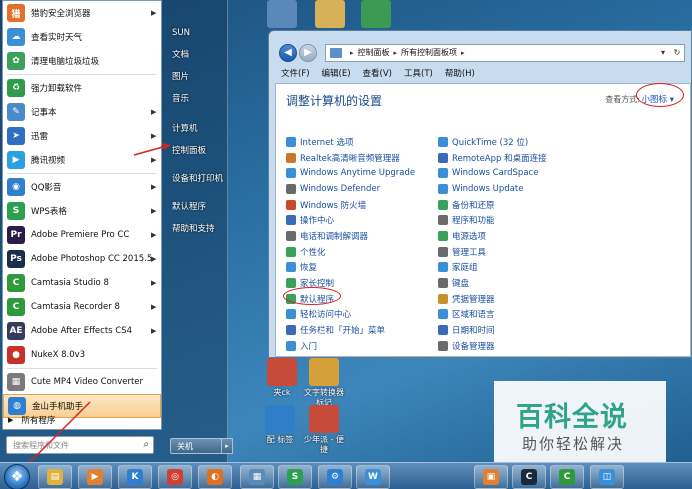  I want to click on refresh-icon: ↻, so click(677, 52).